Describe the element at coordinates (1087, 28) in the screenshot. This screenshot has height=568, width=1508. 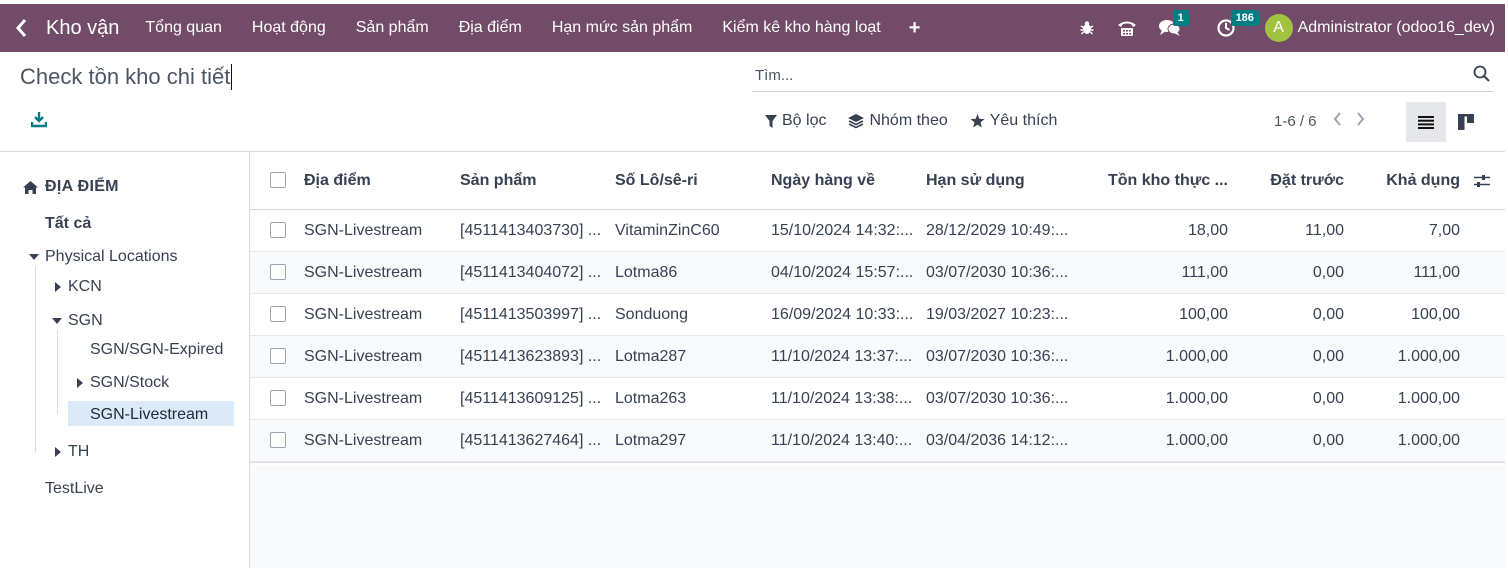
I see `bug-icon` at that location.